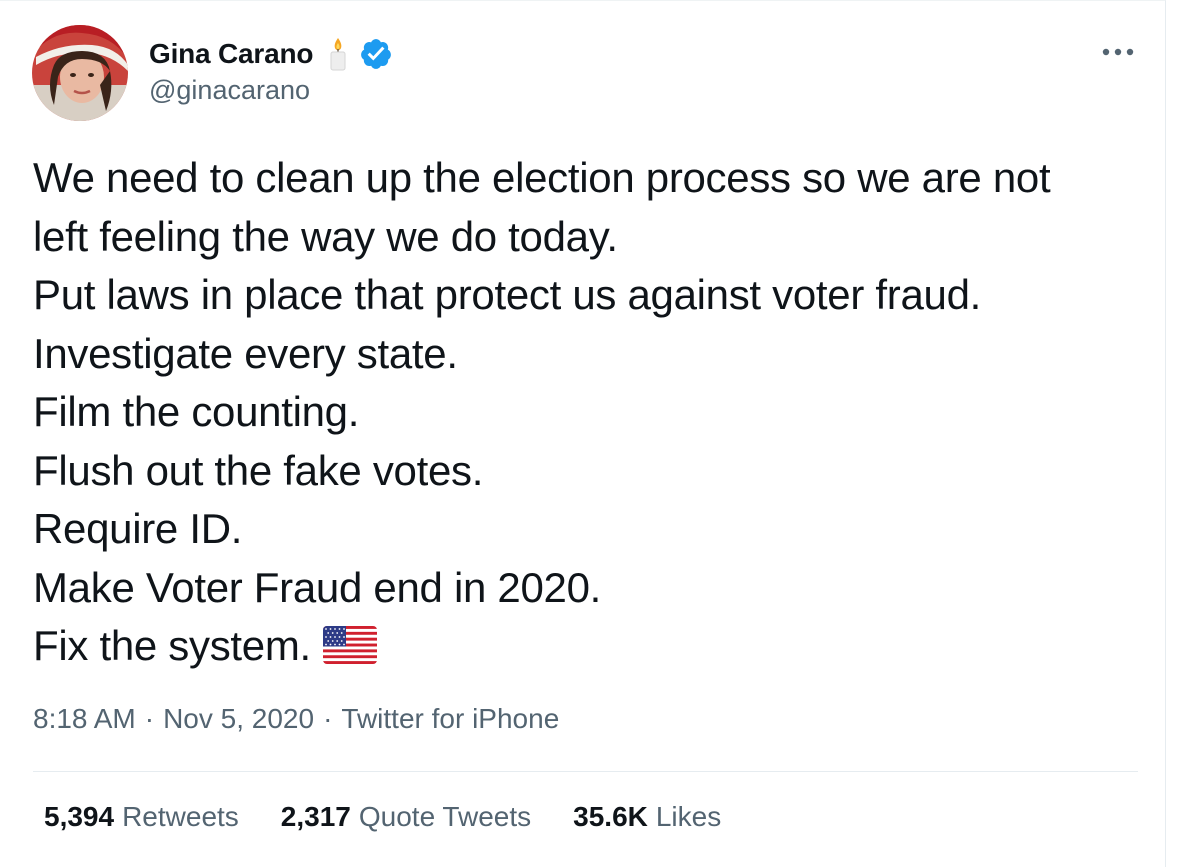 The height and width of the screenshot is (867, 1200). I want to click on tweet-metadata: 8:18 AM · Nov 5, 2020 · Twitter for iPhone, so click(296, 719).